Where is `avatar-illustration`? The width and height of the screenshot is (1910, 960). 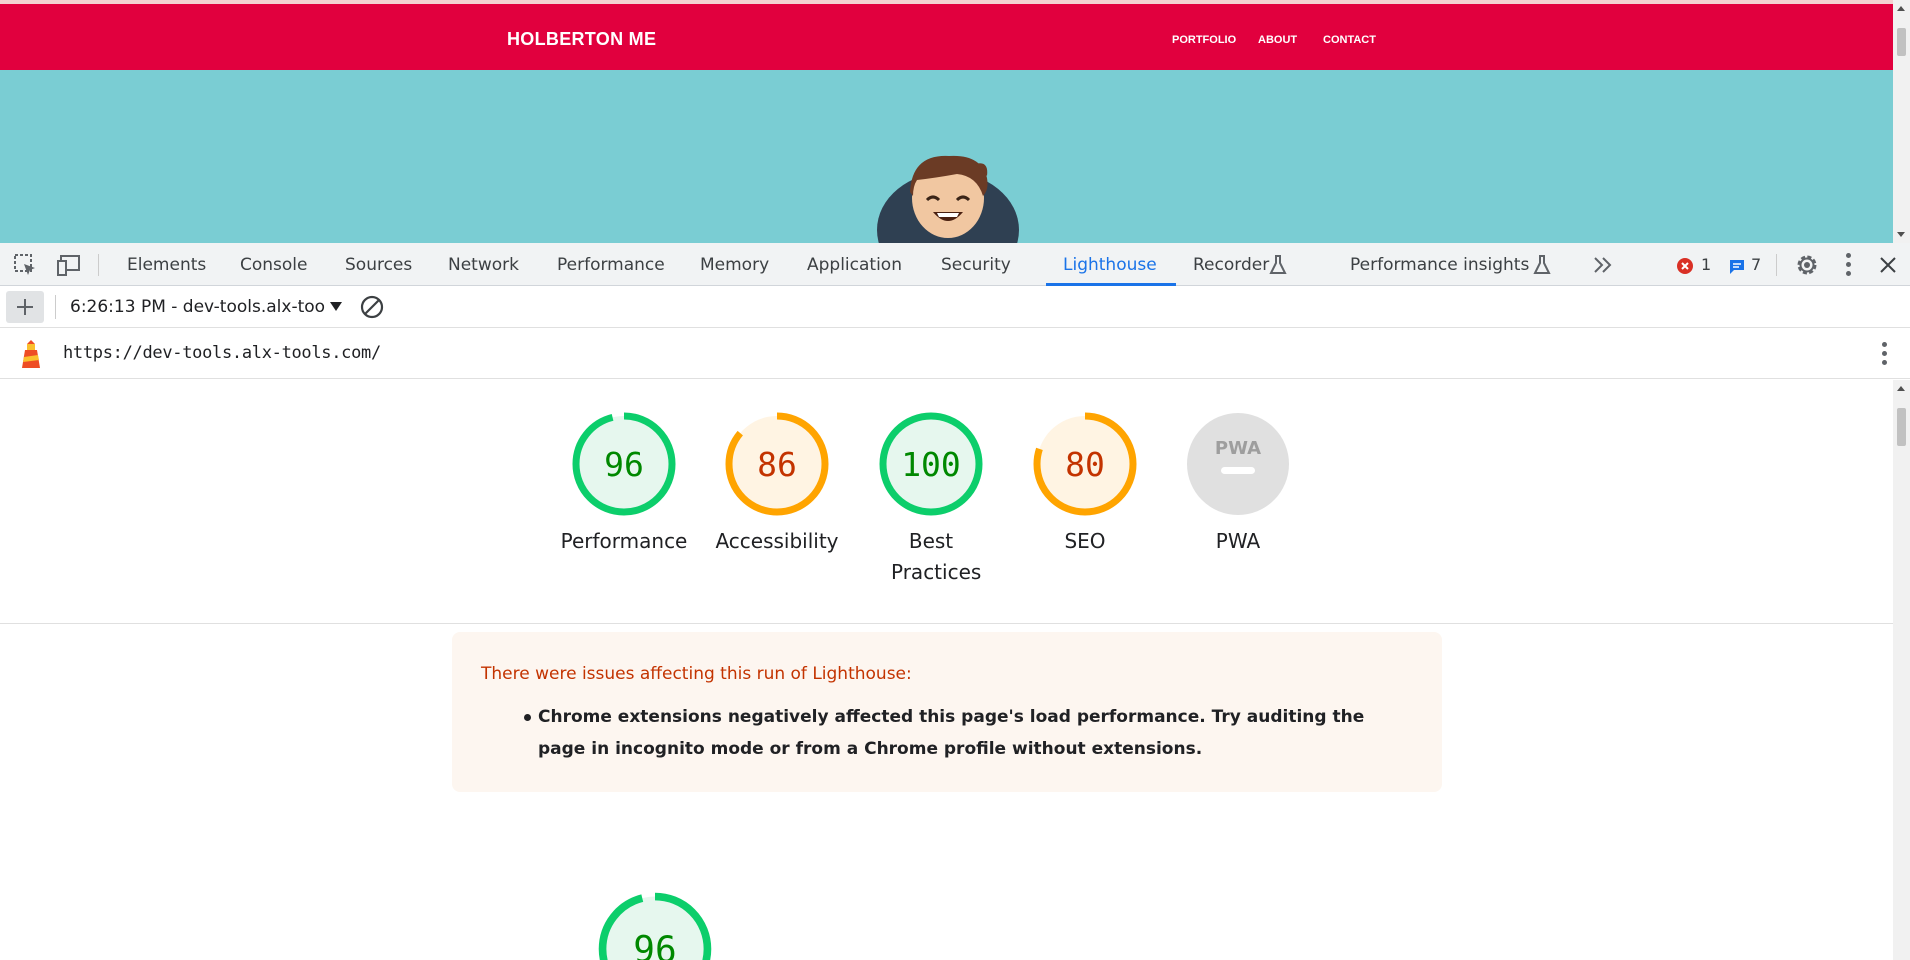
avatar-illustration is located at coordinates (948, 199).